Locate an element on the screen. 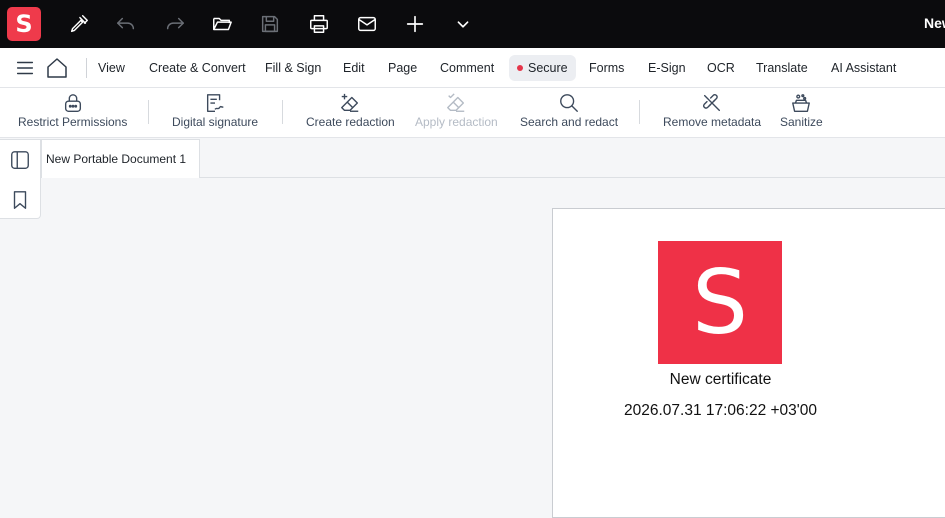 Image resolution: width=945 pixels, height=518 pixels. menu-item-edit: Edit is located at coordinates (354, 68).